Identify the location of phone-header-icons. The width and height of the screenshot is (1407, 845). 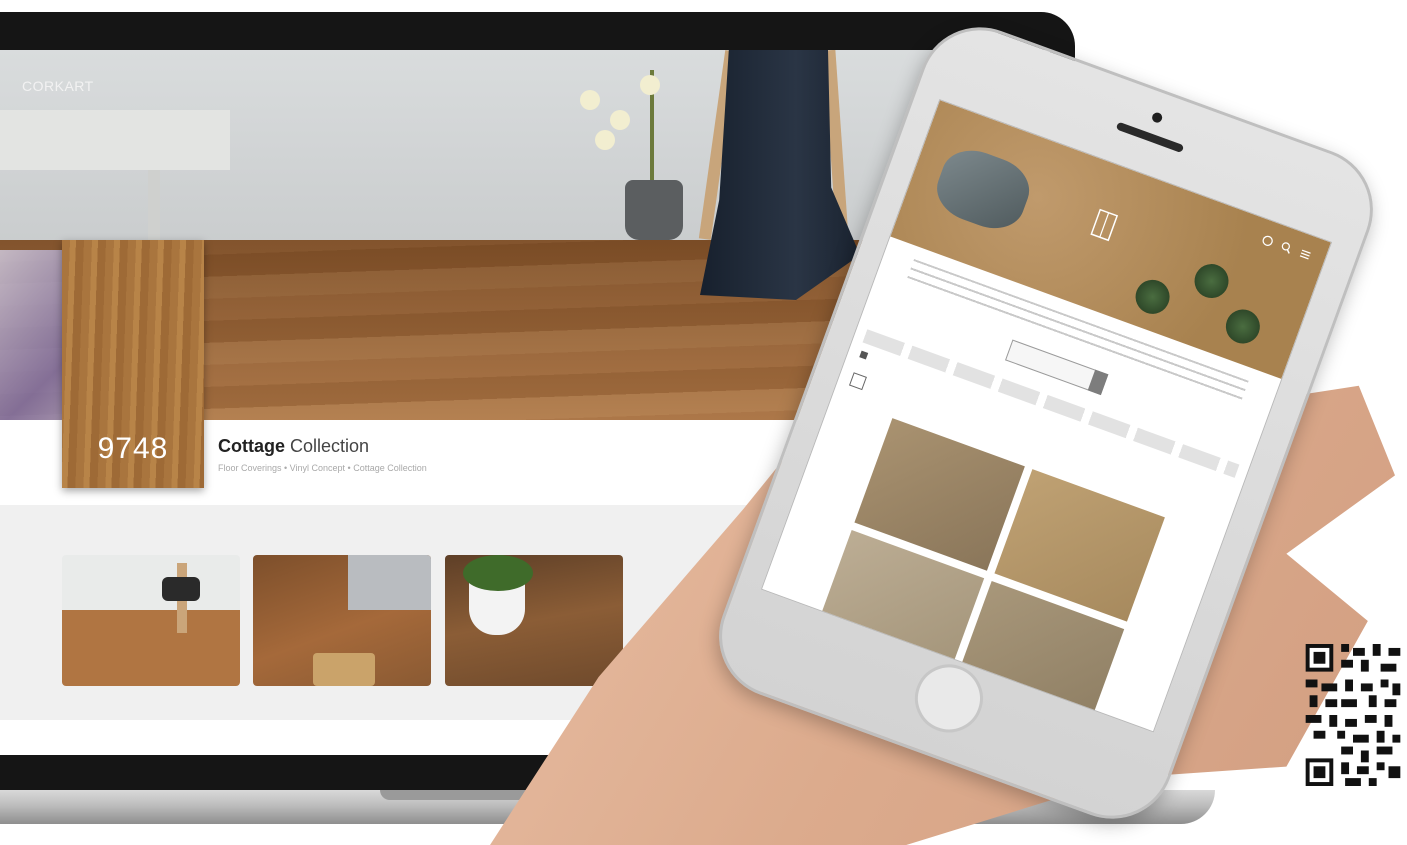
(1286, 247).